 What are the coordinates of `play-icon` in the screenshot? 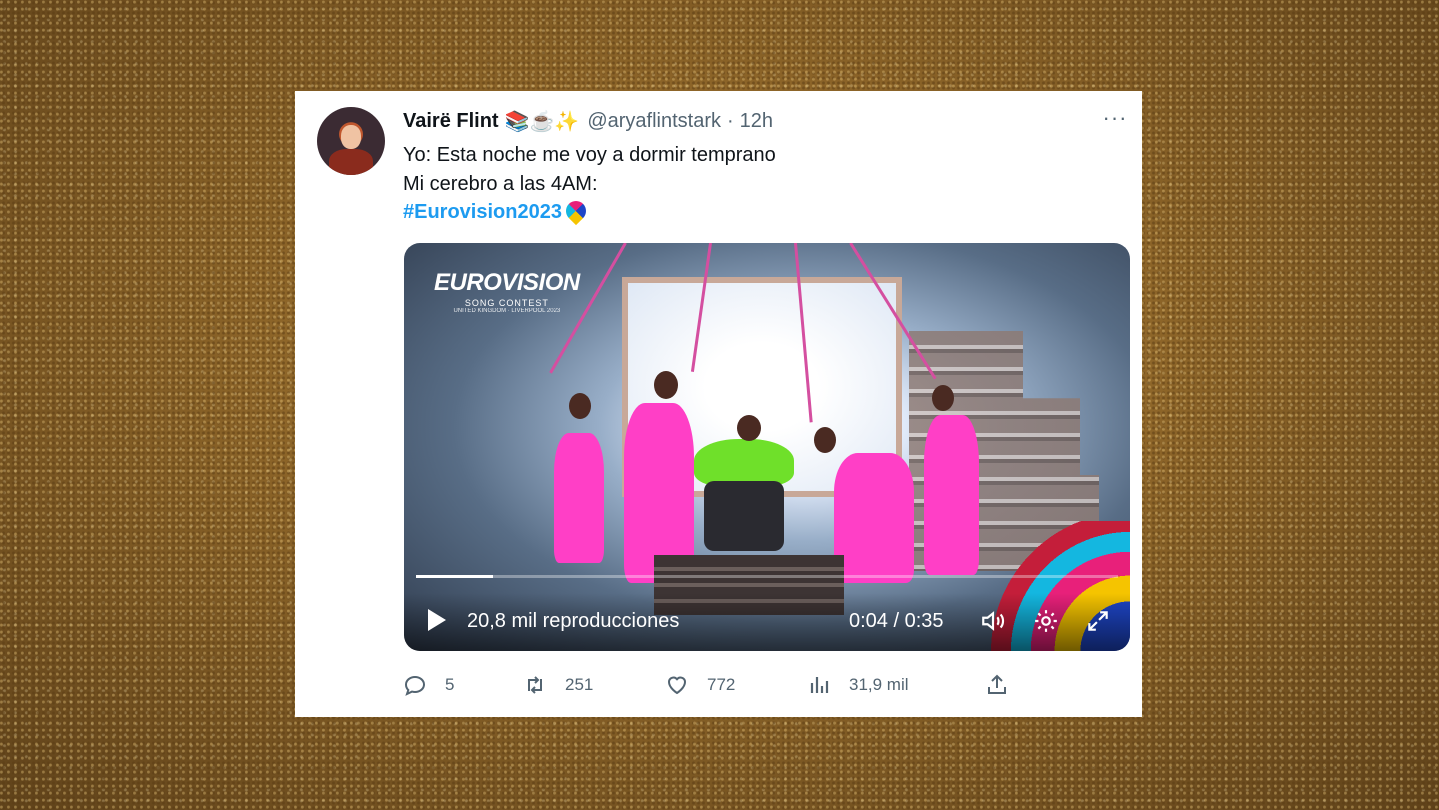 It's located at (436, 621).